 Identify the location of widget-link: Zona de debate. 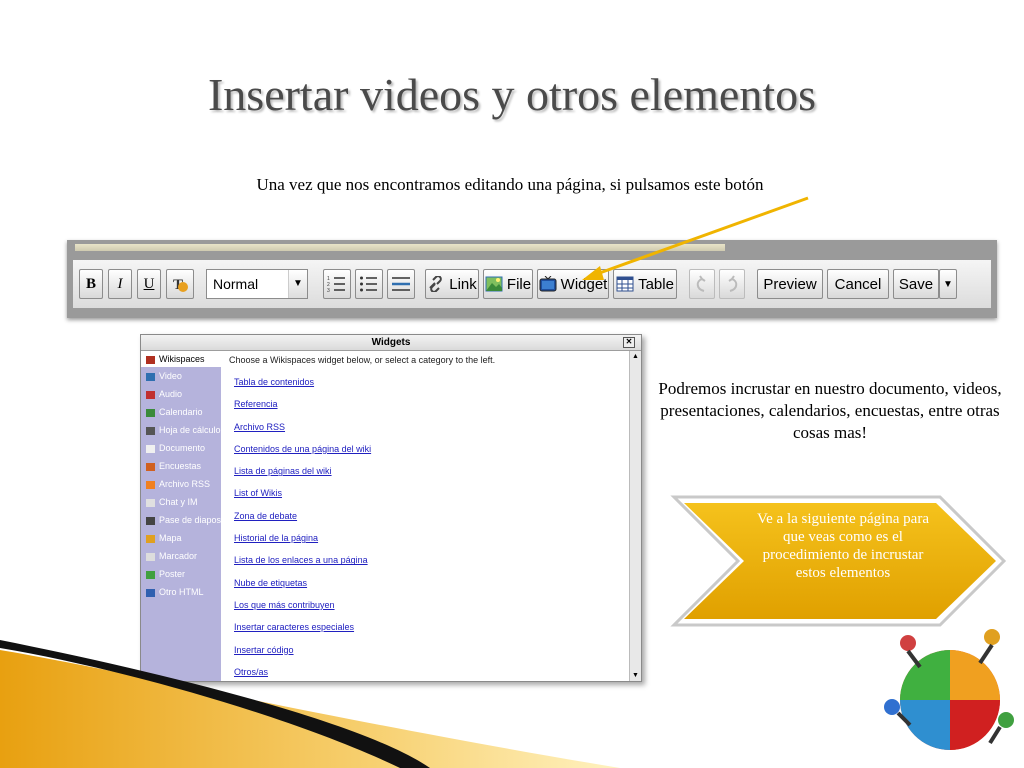
(427, 516).